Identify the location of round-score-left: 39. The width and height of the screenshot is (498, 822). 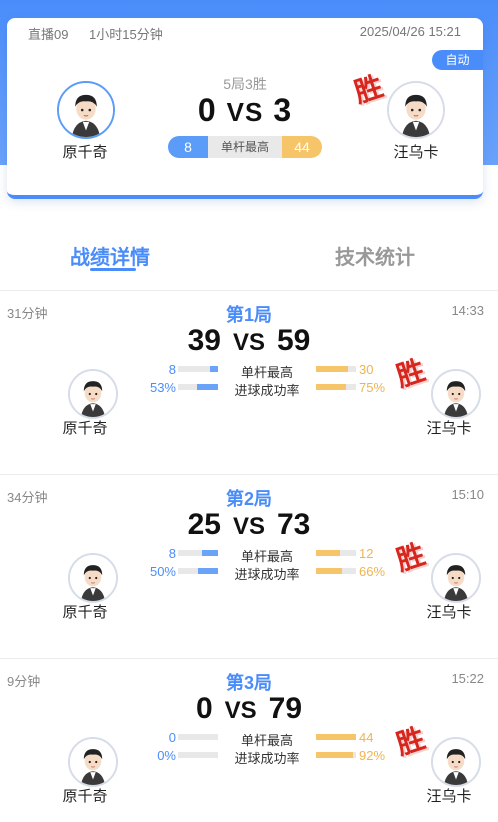
(204, 340).